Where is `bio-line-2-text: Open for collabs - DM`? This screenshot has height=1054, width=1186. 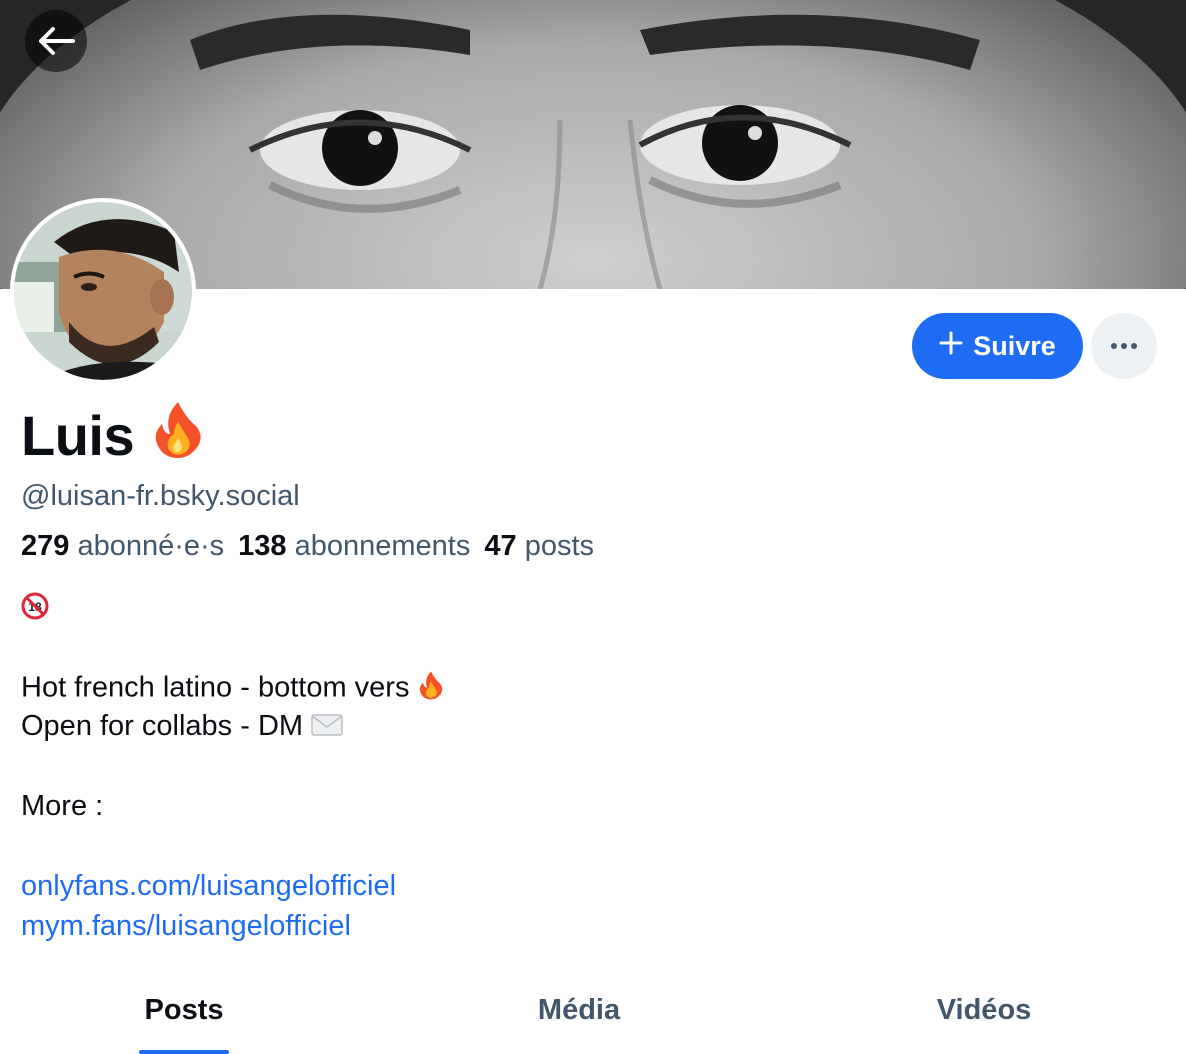
bio-line-2-text: Open for collabs - DM is located at coordinates (162, 726).